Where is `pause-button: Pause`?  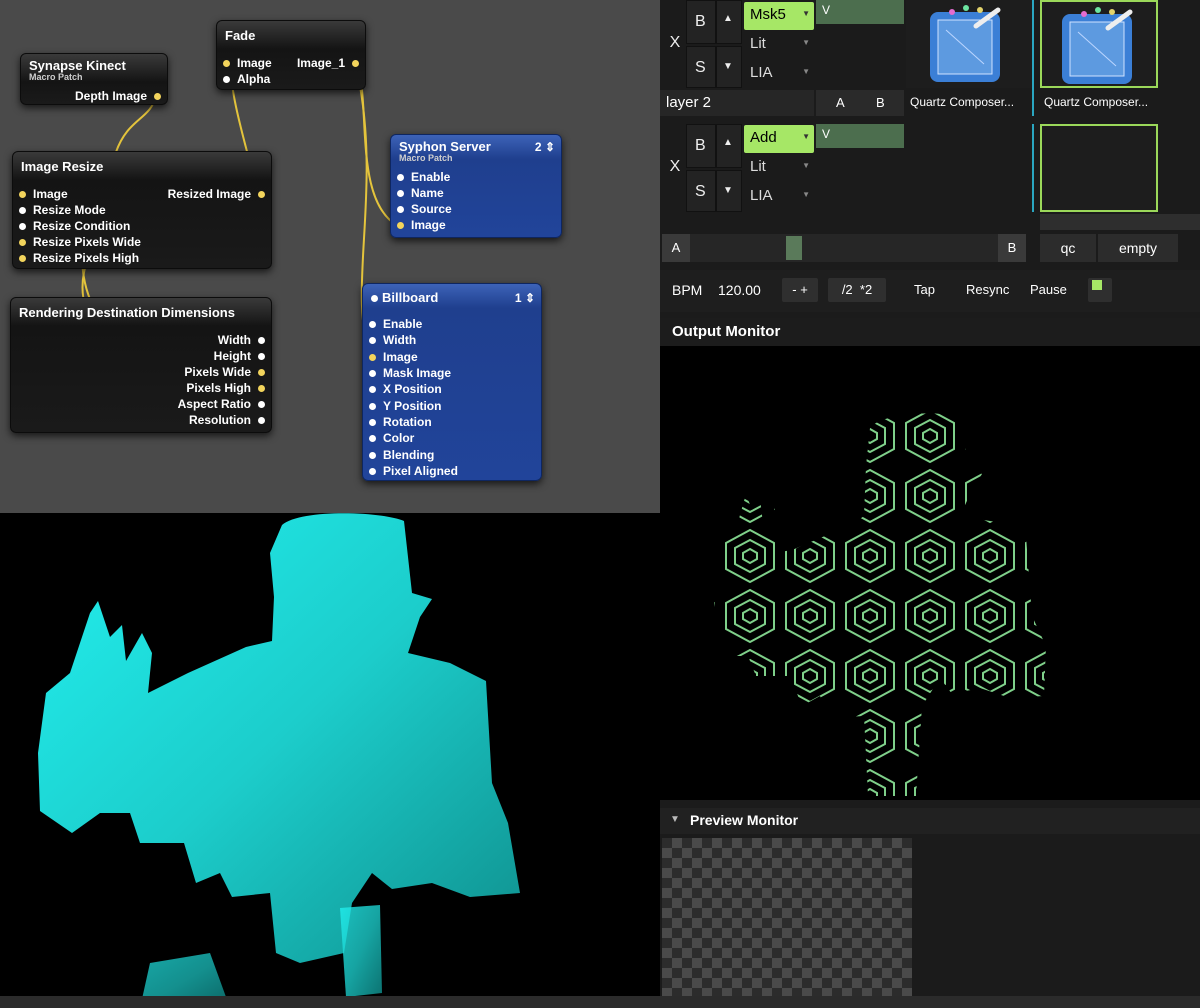
pause-button: Pause is located at coordinates (1048, 290).